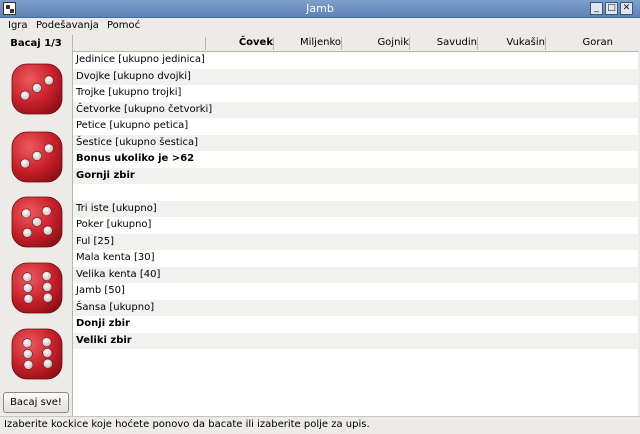 The height and width of the screenshot is (434, 640). I want to click on table-row: Šestice [ukupno šestica], so click(356, 142).